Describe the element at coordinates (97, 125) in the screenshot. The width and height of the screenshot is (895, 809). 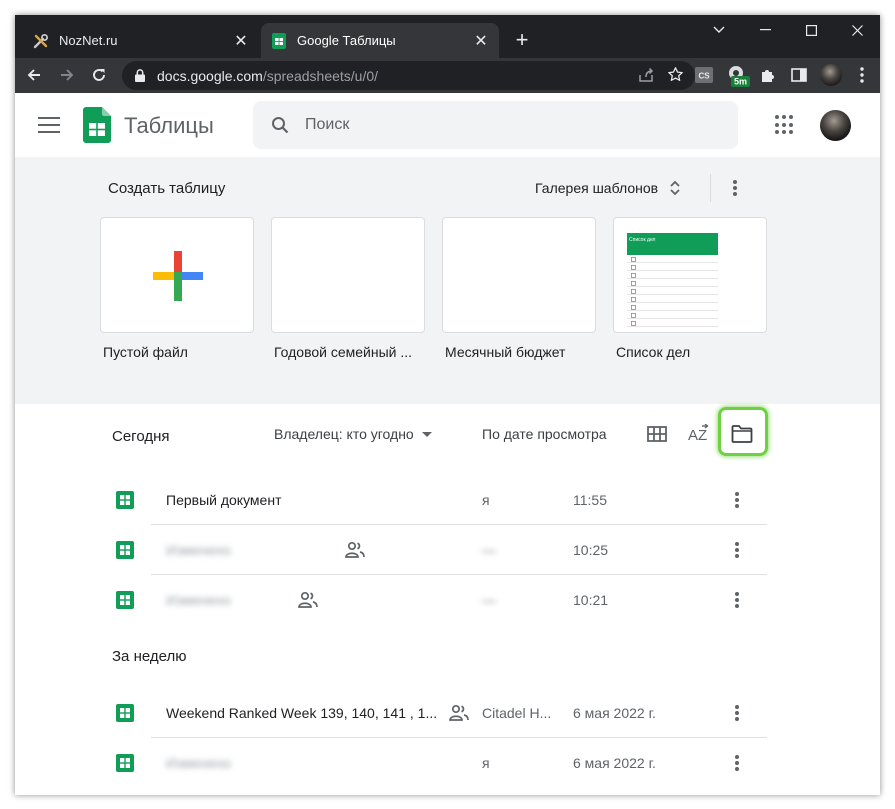
I see `google-sheets-logo` at that location.